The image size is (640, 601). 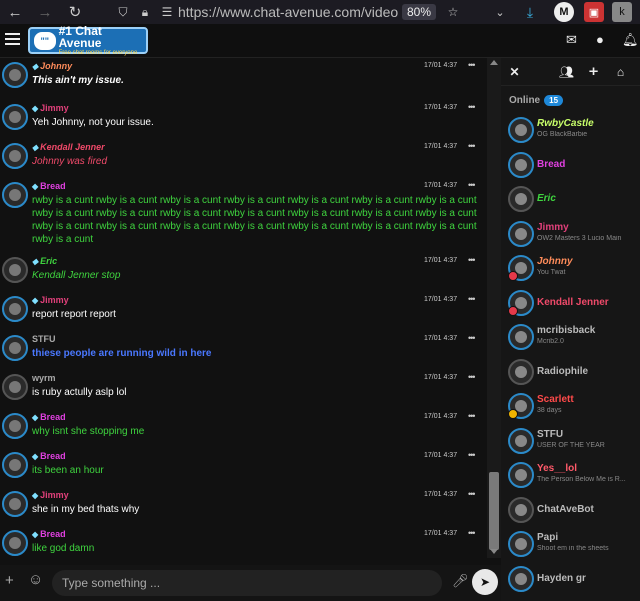 What do you see at coordinates (530, 12) in the screenshot?
I see `download-icon: ⤓` at bounding box center [530, 12].